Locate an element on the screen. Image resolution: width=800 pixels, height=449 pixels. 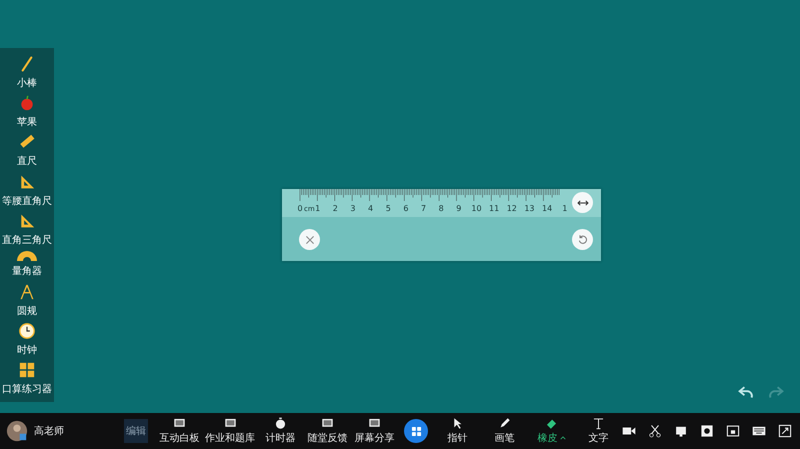
tool-label: 苹果 is located at coordinates (27, 122).